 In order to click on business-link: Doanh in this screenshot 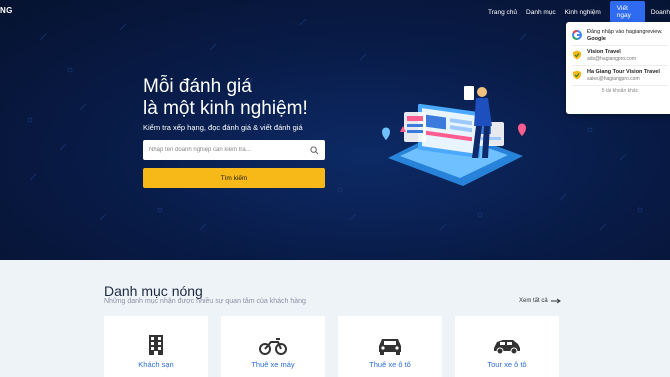, I will do `click(660, 12)`.